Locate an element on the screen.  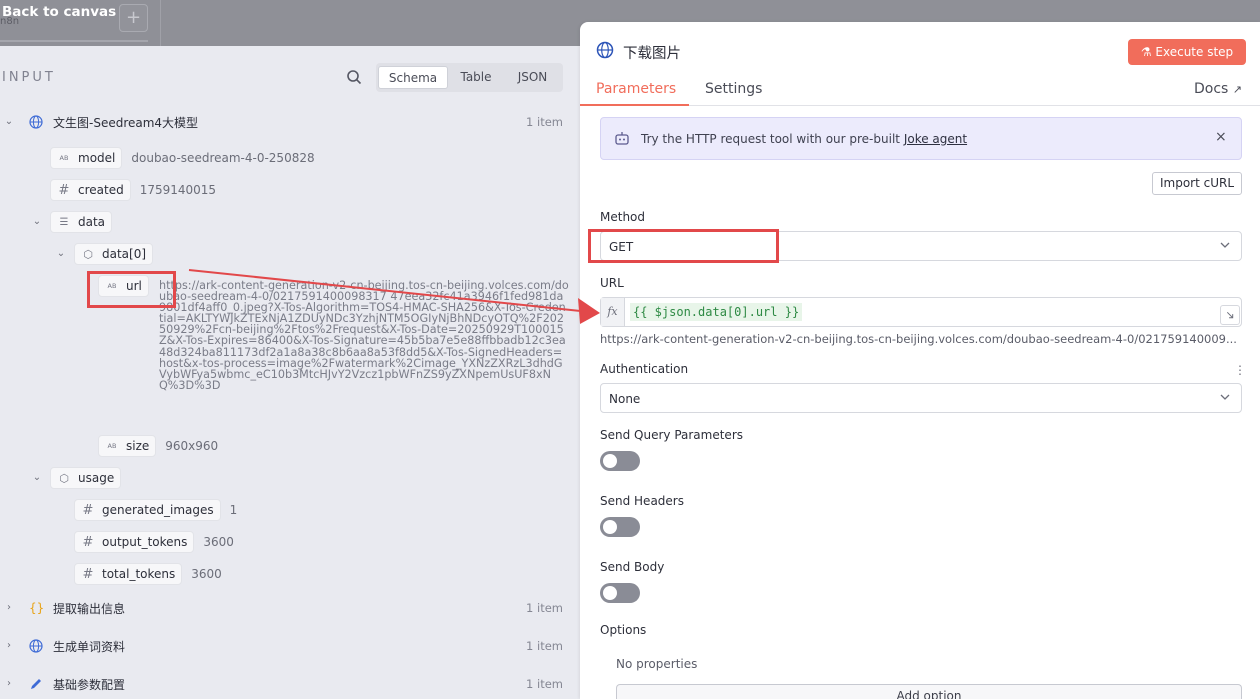
docs-label: Docs is located at coordinates (1211, 89).